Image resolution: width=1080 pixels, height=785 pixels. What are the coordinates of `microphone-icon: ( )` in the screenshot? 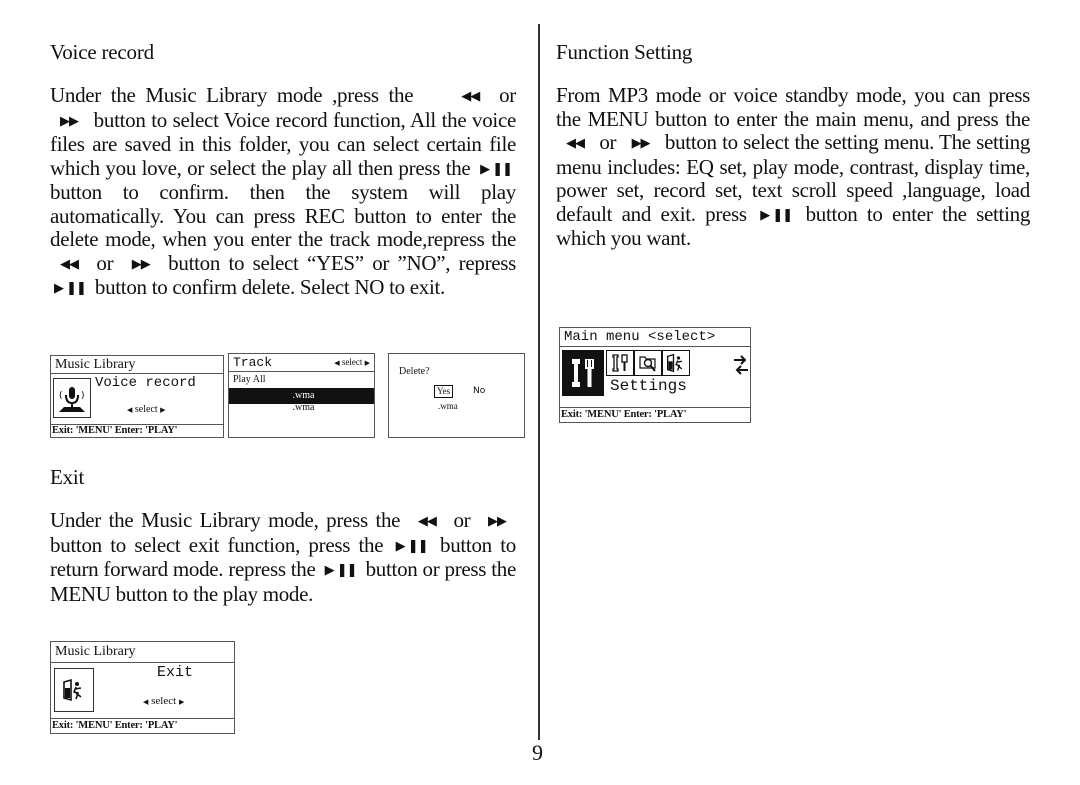 It's located at (72, 398).